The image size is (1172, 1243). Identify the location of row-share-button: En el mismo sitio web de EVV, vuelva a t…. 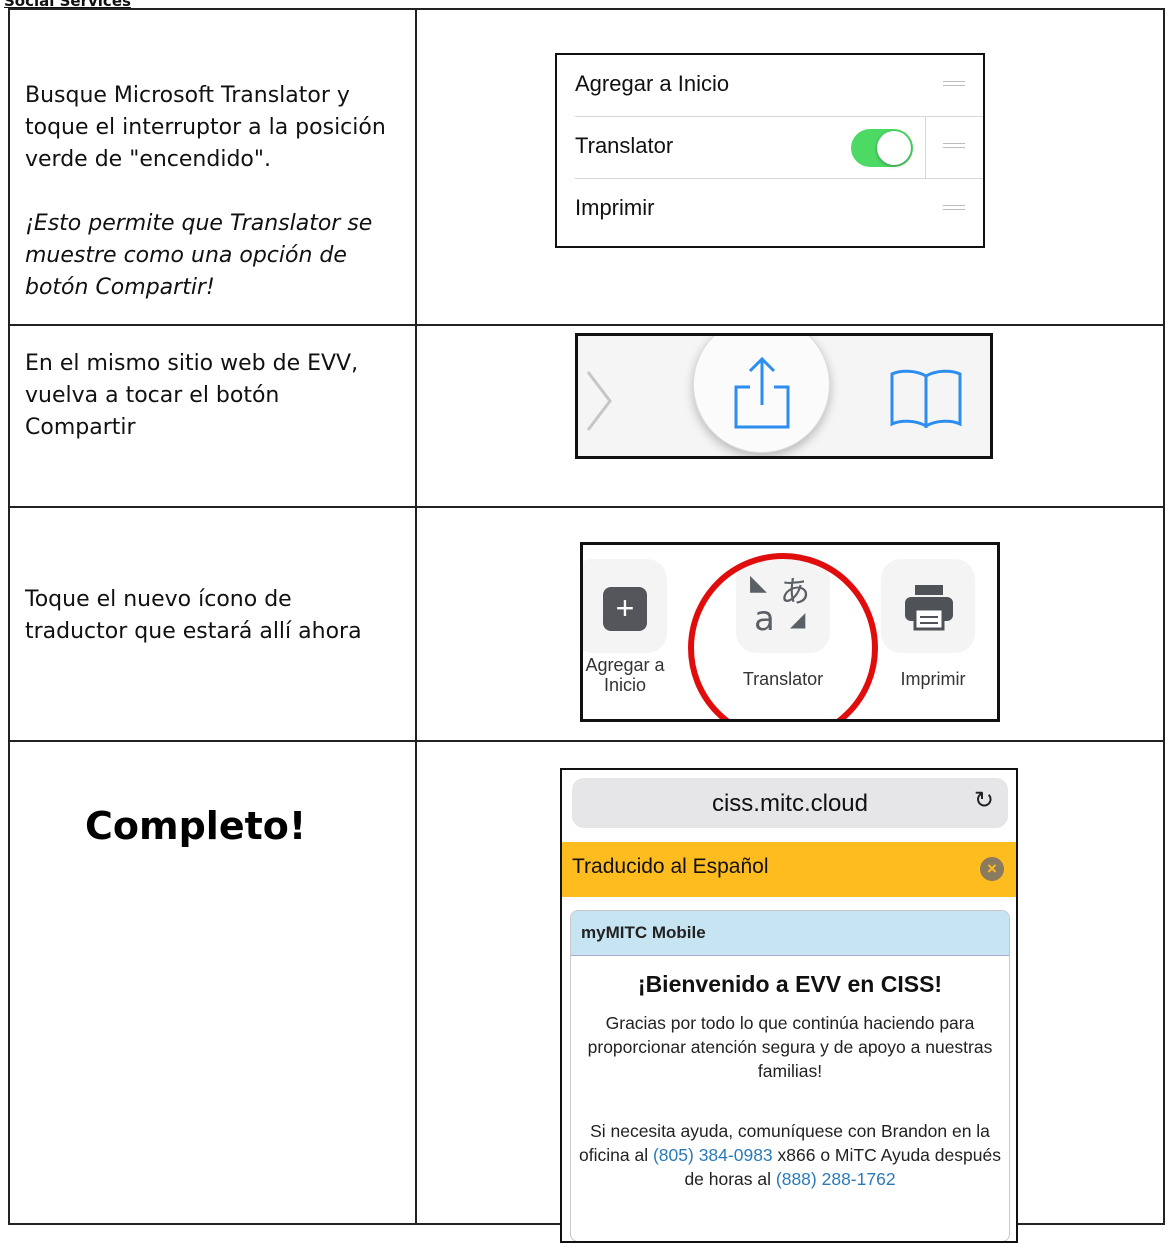
(586, 417).